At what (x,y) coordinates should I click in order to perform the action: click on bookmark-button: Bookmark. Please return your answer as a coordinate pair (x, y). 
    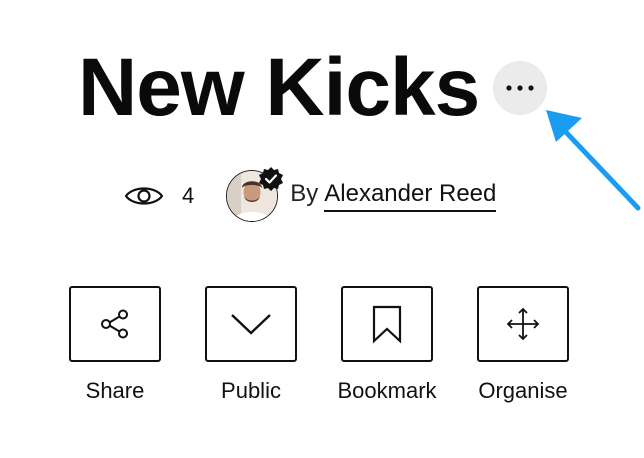
    Looking at the image, I should click on (387, 345).